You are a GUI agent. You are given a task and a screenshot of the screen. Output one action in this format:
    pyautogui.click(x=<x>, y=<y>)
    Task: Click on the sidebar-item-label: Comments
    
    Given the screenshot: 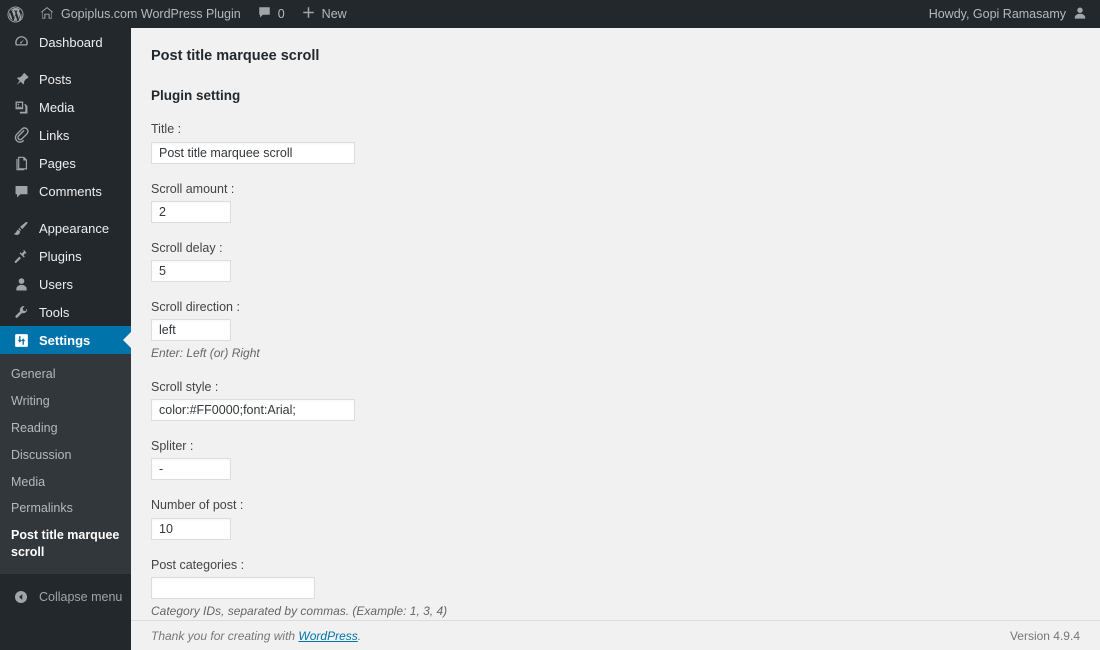 What is the action you would take?
    pyautogui.click(x=70, y=191)
    